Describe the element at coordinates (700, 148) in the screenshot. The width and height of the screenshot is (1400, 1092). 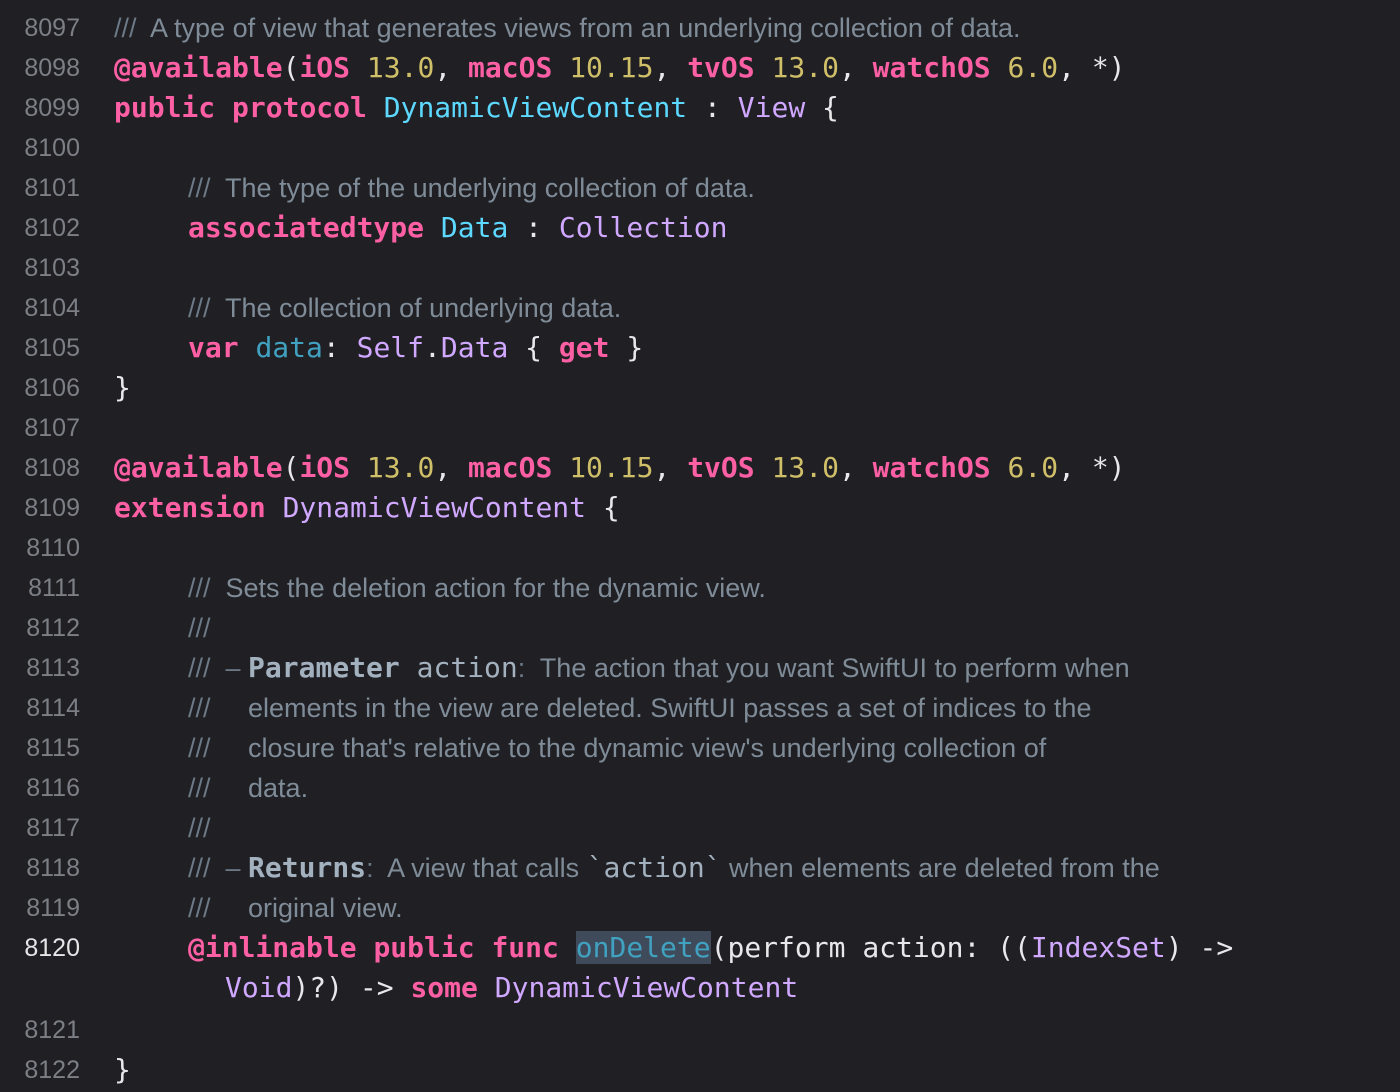
I see `code-line: 8100` at that location.